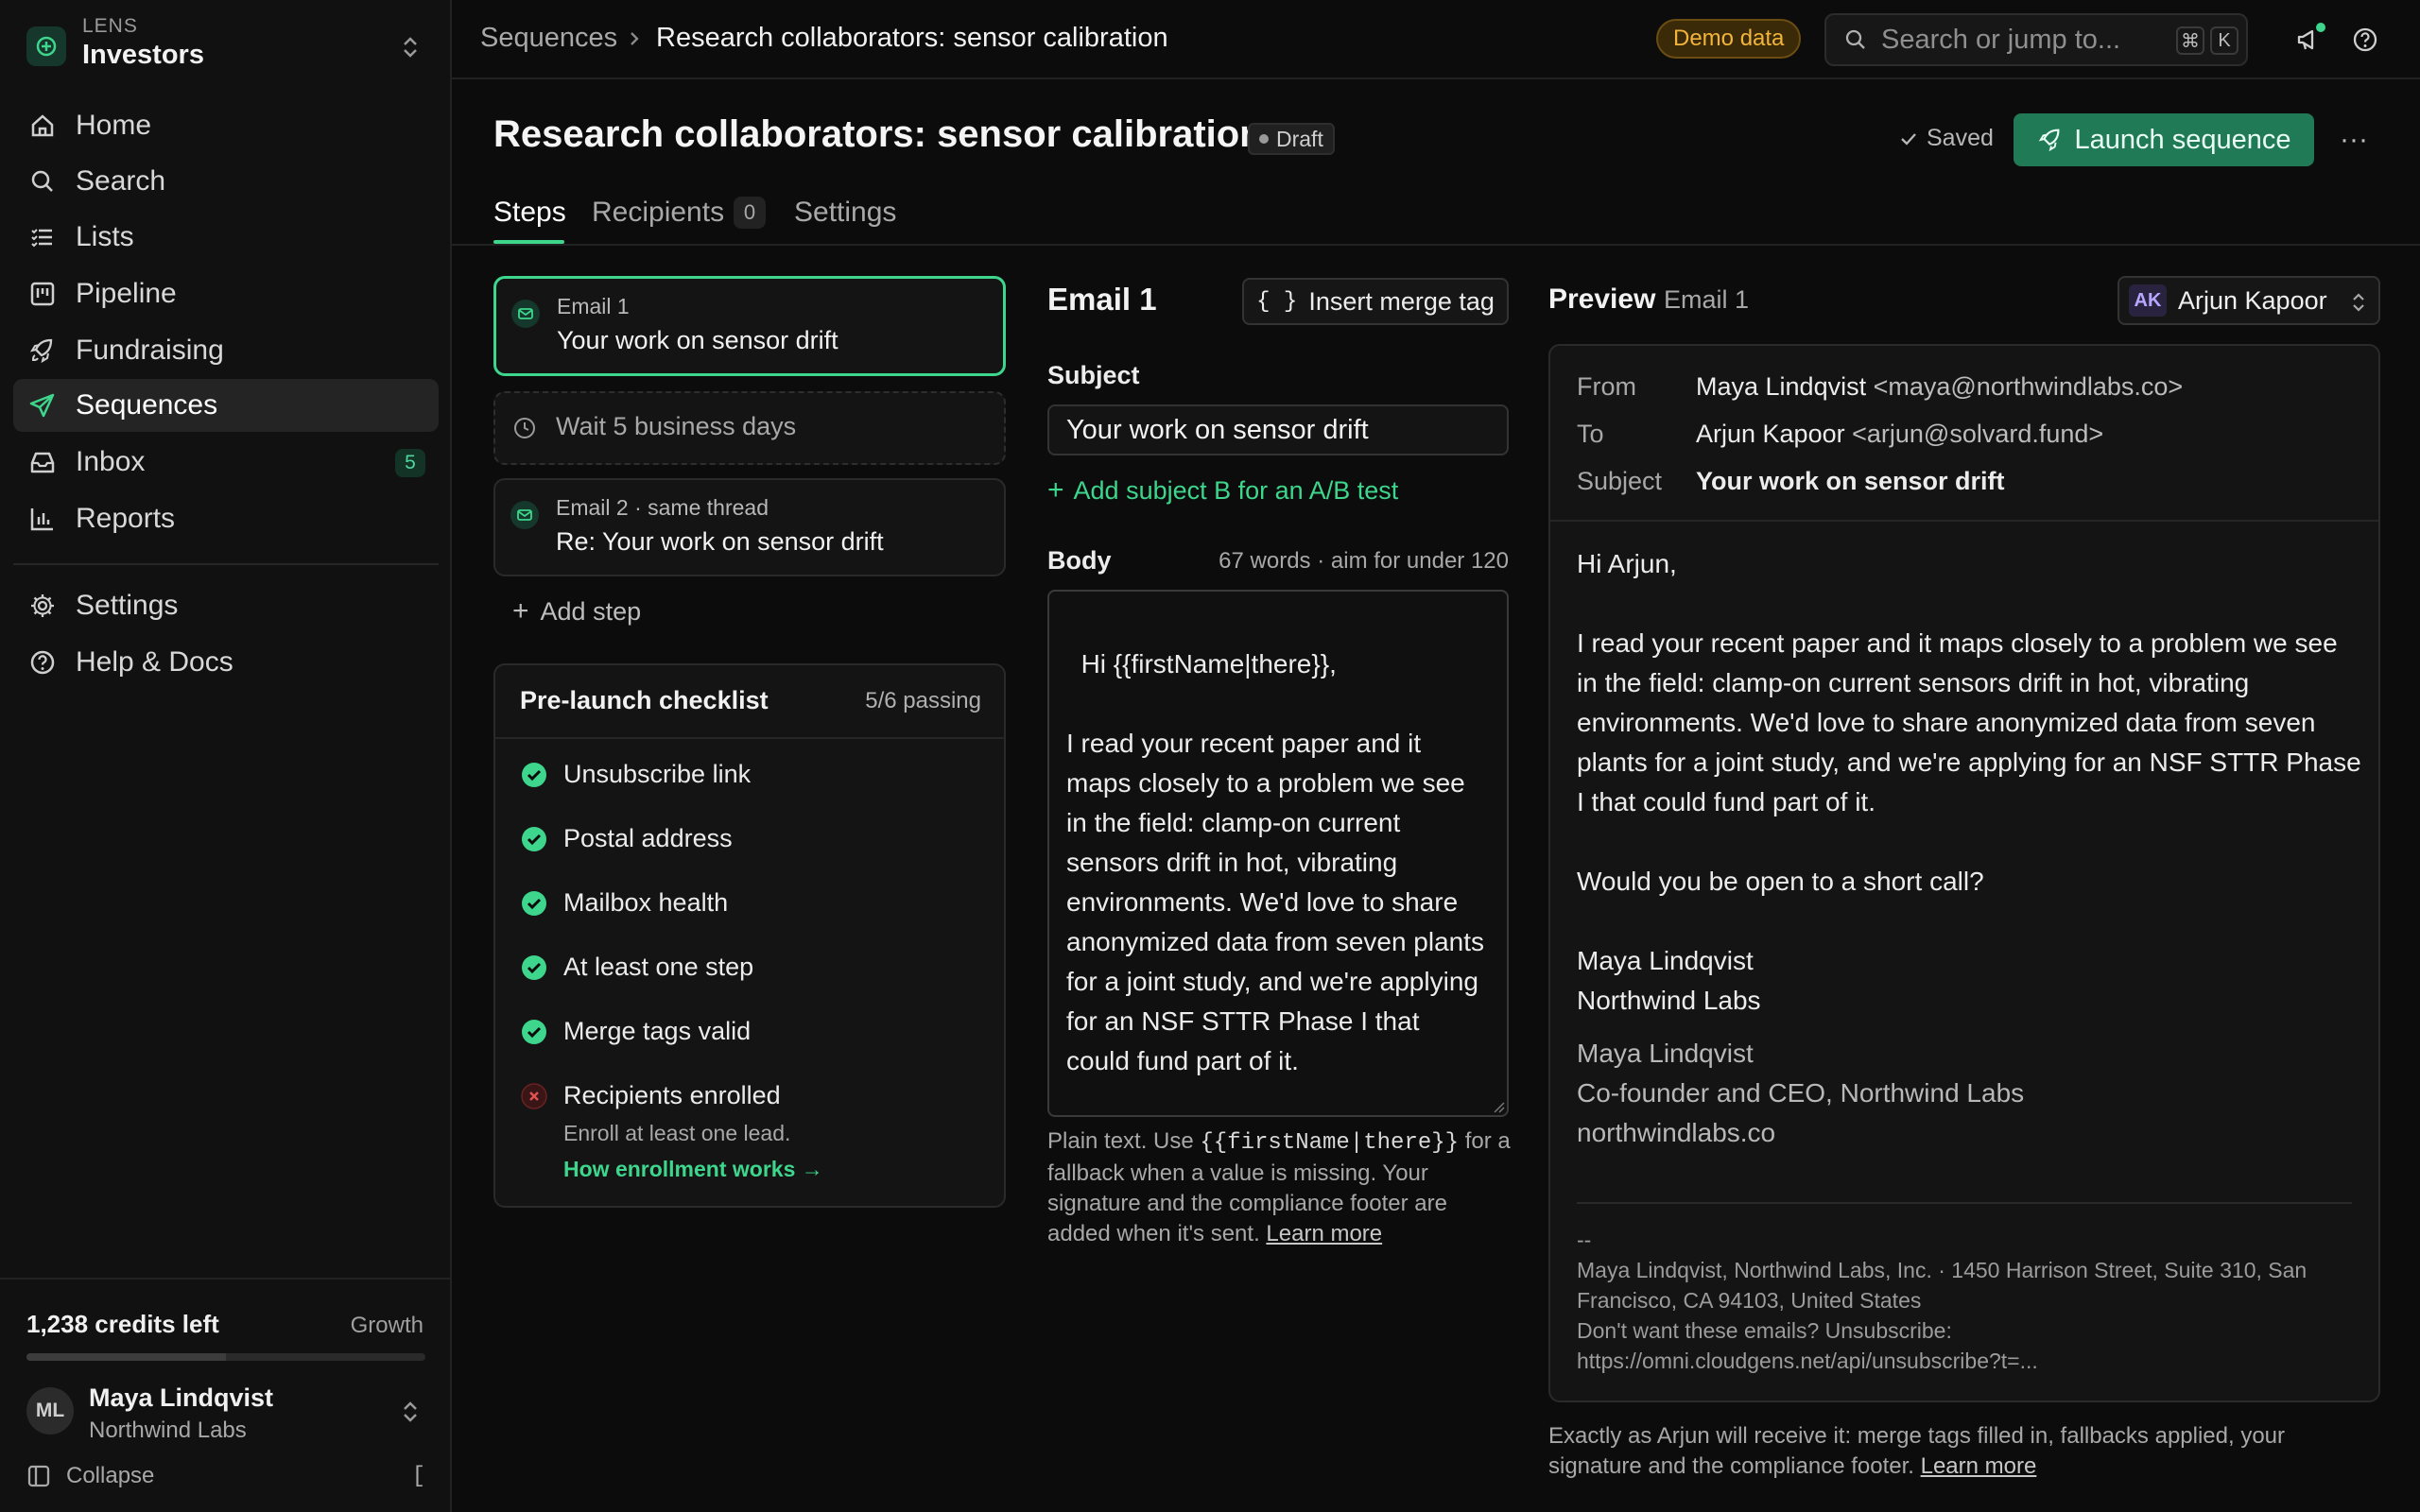 The width and height of the screenshot is (2420, 1512). What do you see at coordinates (1781, 386) in the screenshot?
I see `from-name: Maya Lindqvist` at bounding box center [1781, 386].